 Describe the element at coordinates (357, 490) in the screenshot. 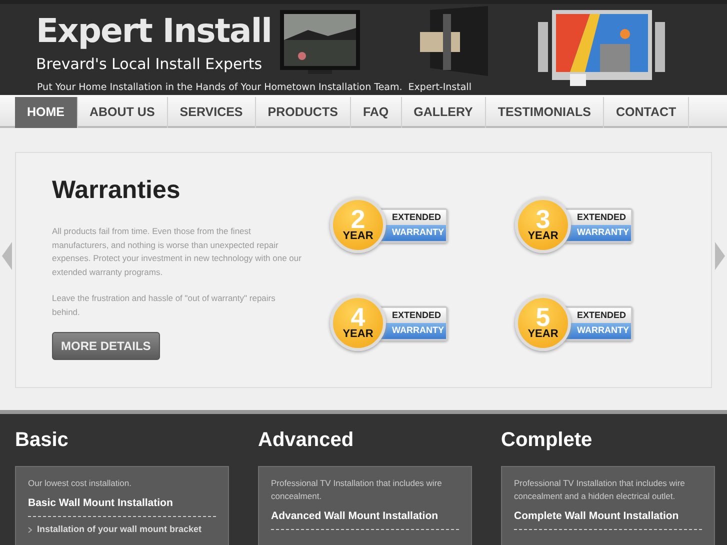

I see `package-description: Professional TV Installation that includes wire concealment.` at that location.